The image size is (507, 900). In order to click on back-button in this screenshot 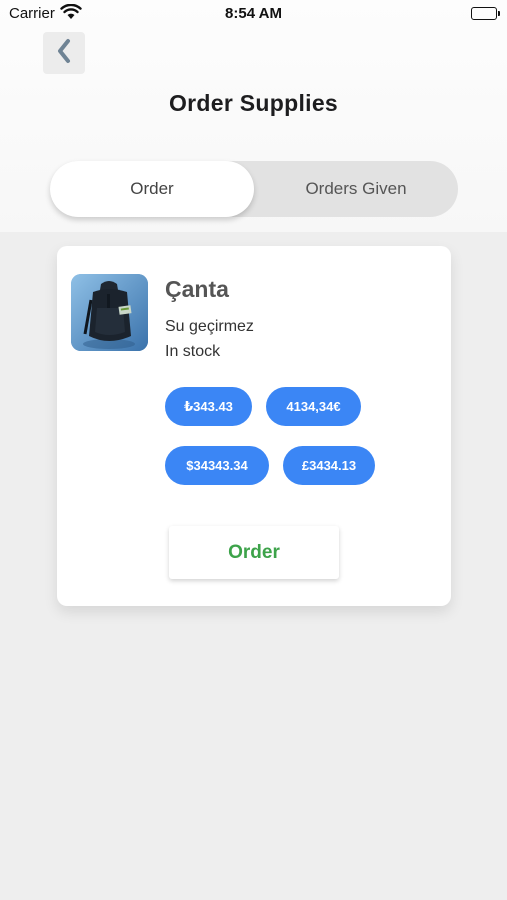, I will do `click(64, 53)`.